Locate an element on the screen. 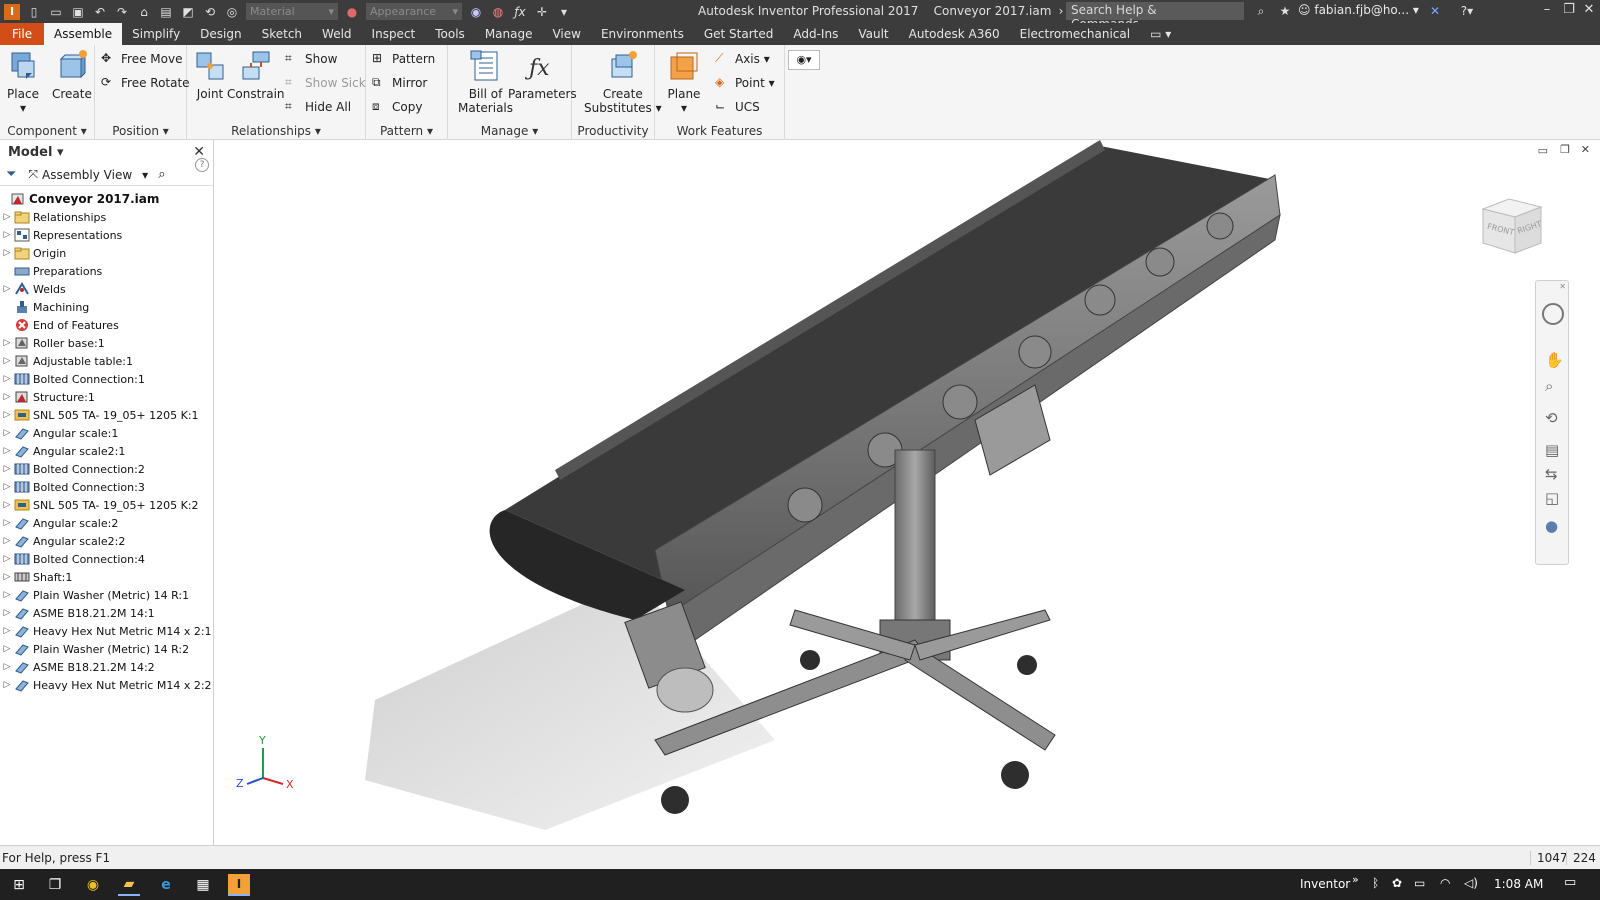 This screenshot has height=900, width=1600. tree-item: ▷ SNL 505 TA- 19_05+ 1205 K:1 is located at coordinates (106, 415).